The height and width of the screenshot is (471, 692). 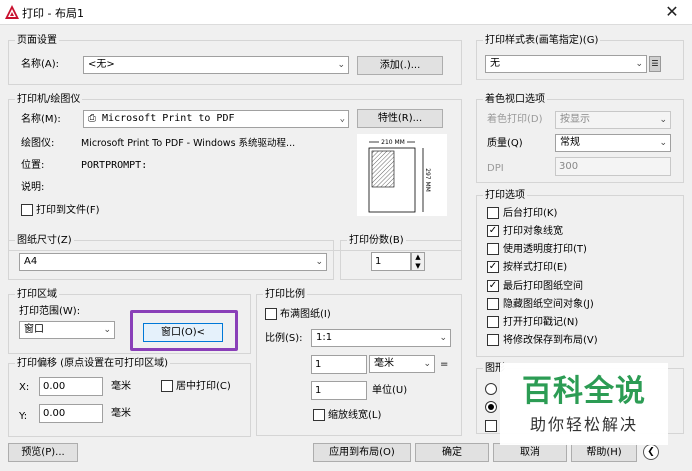 I want to click on watermark: 百科全说 助你轻松解决, so click(x=584, y=404).